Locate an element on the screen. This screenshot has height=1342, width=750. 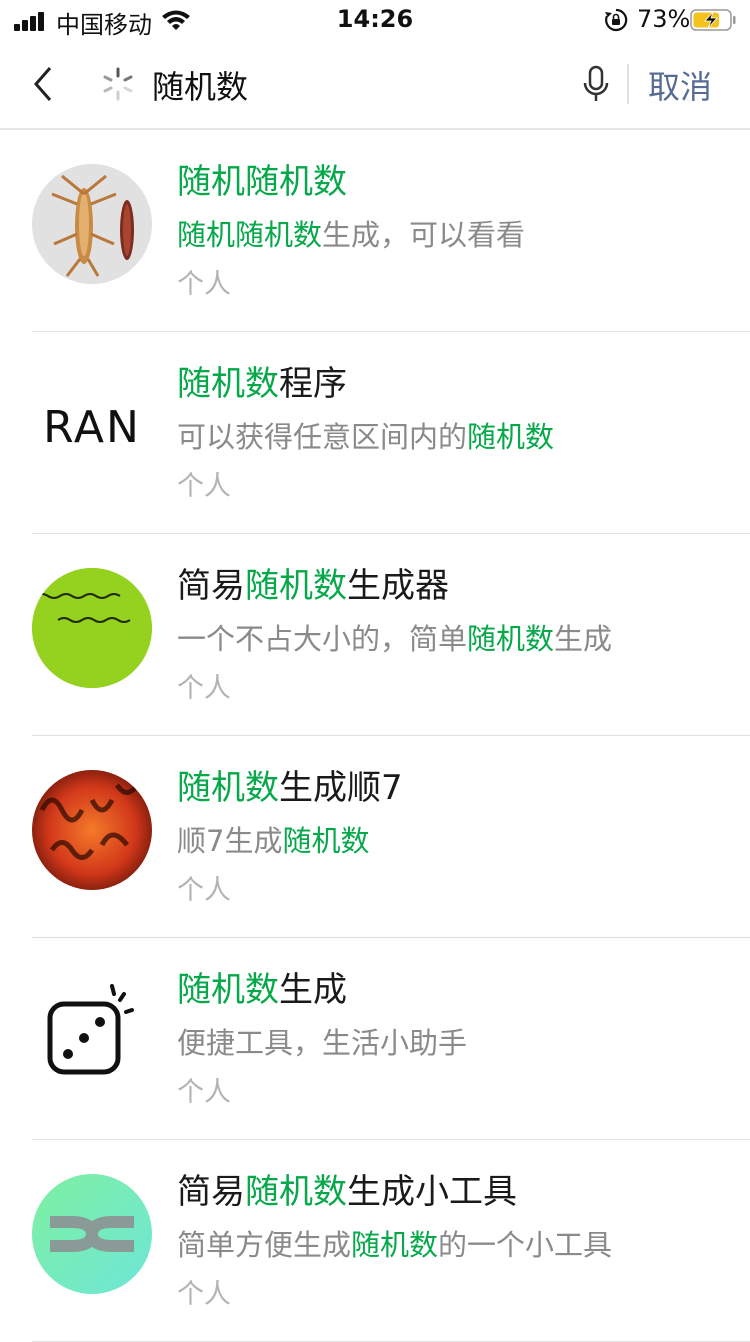
rotation-lock-icon is located at coordinates (616, 20).